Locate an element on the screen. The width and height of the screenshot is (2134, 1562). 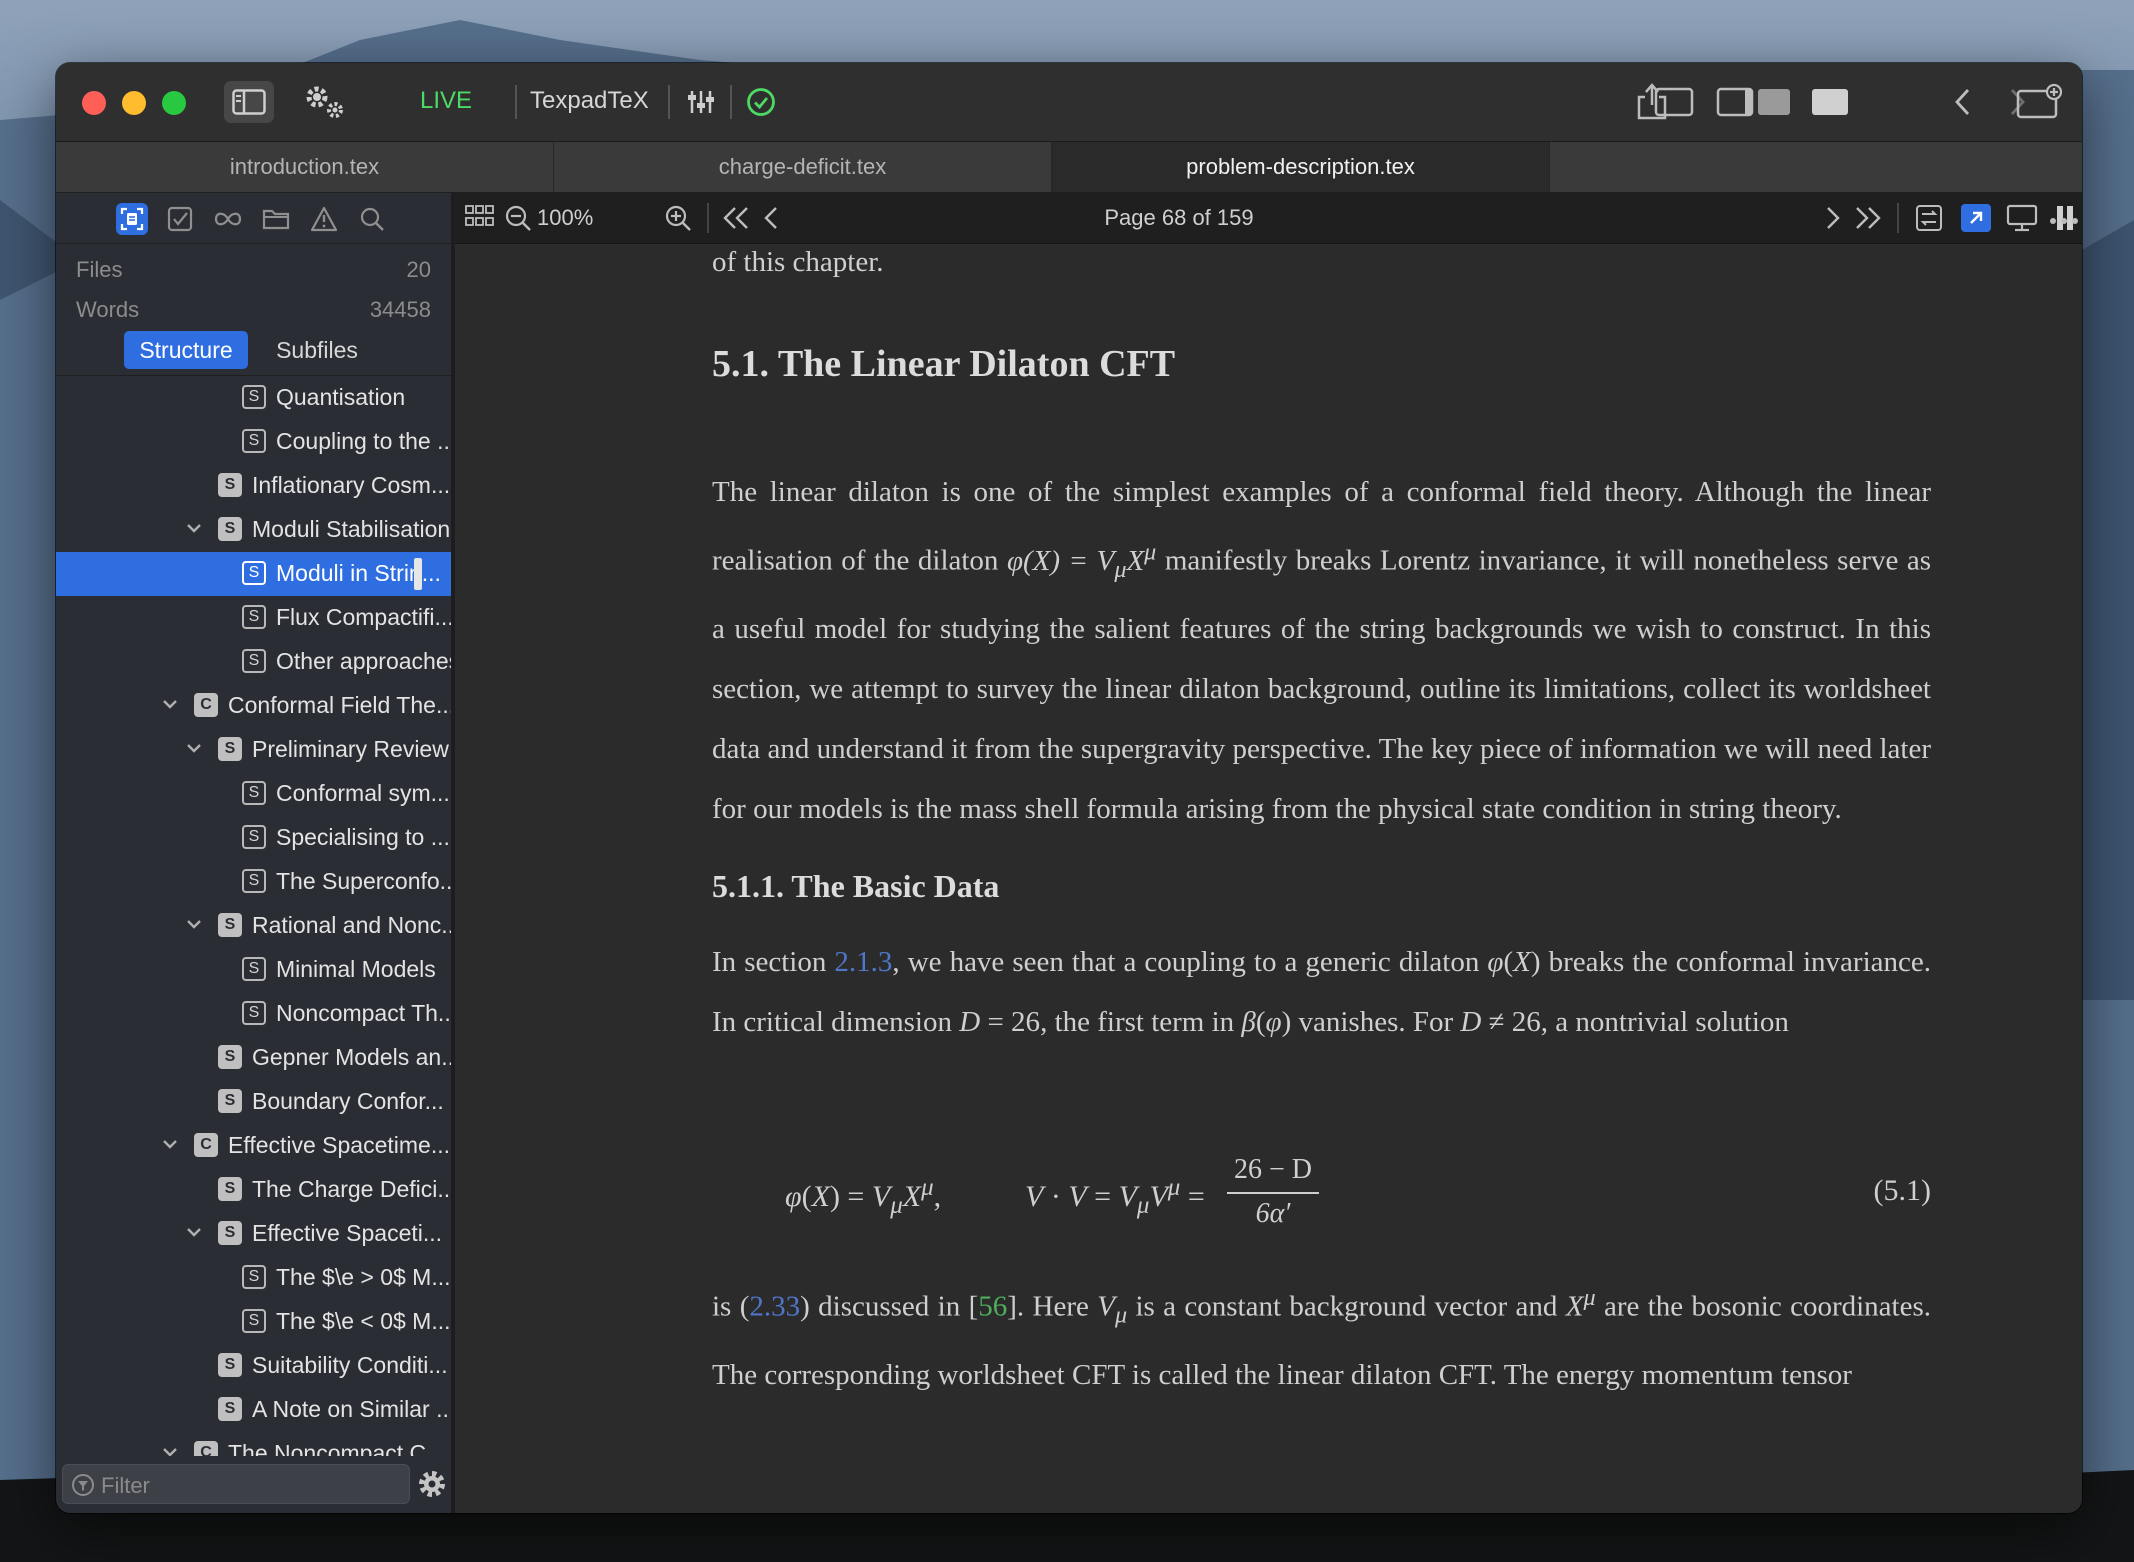
filter-bar: Filter is located at coordinates (253, 1484).